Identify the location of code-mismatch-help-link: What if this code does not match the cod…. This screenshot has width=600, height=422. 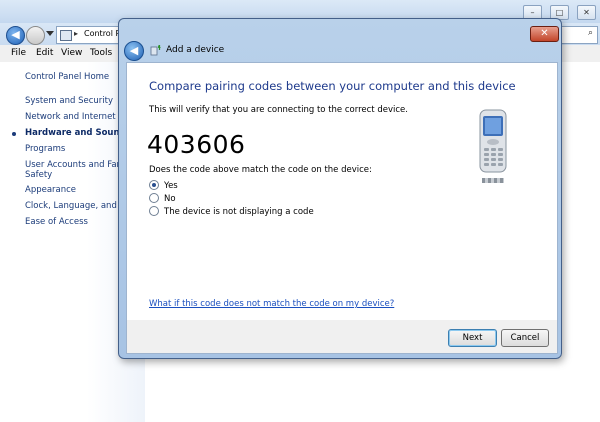
(271, 304).